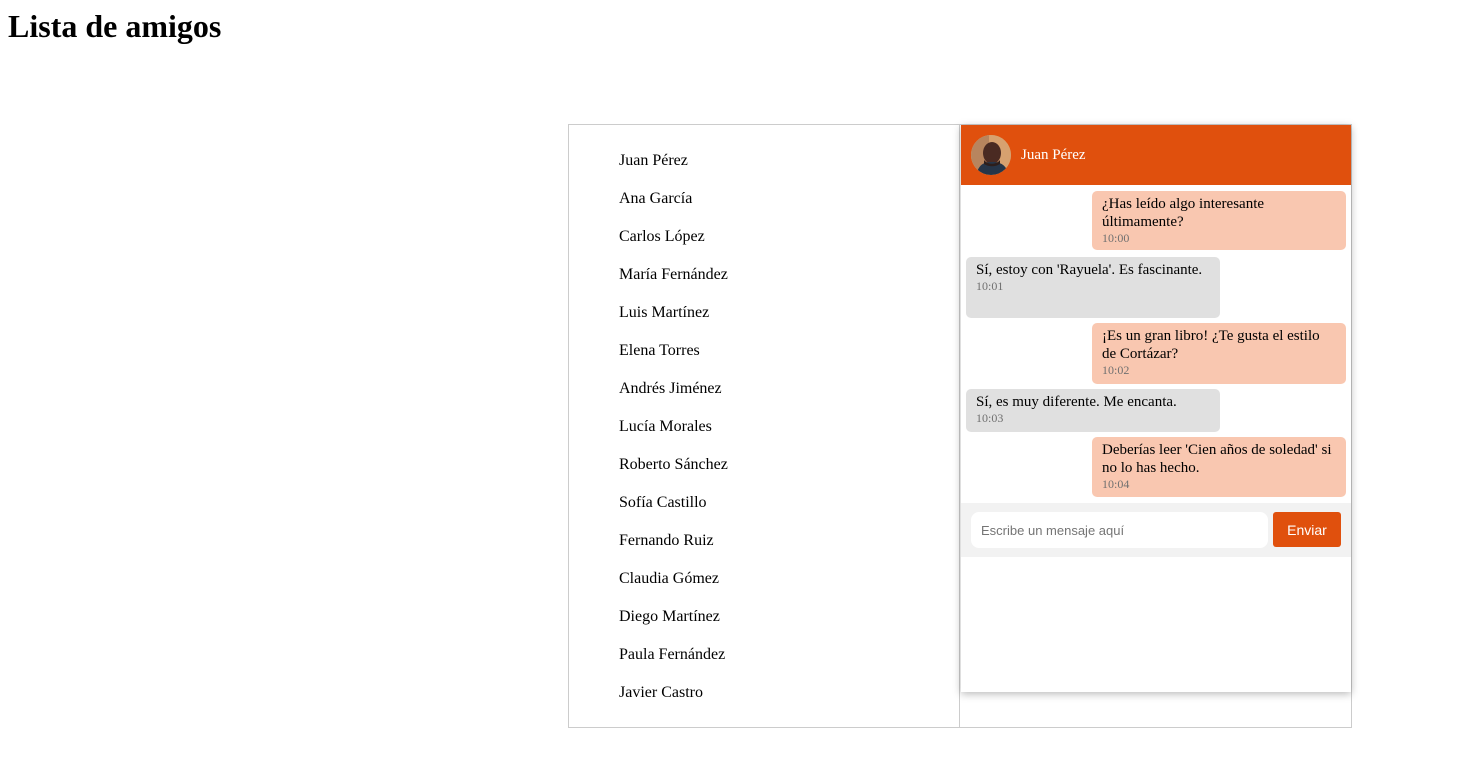  I want to click on friend-item-juan-perez: Juan Pérez, so click(653, 161).